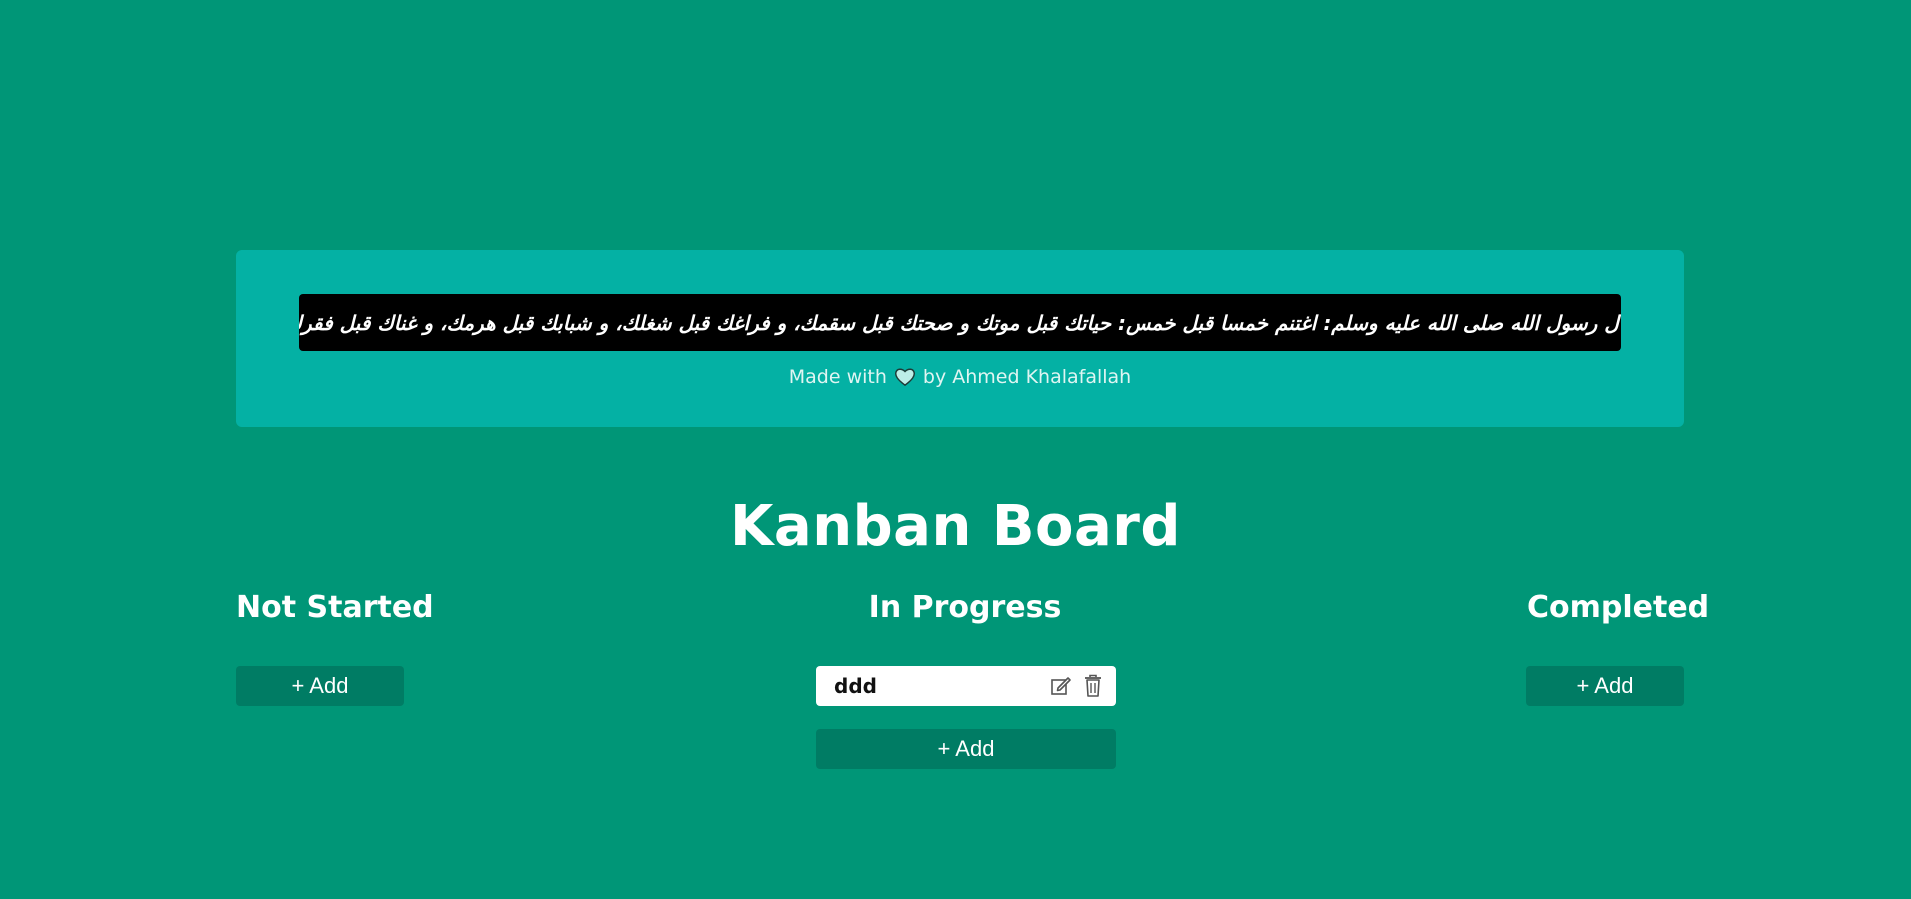 The width and height of the screenshot is (1911, 899). Describe the element at coordinates (966, 749) in the screenshot. I see `add-button-in-progress: + Add` at that location.